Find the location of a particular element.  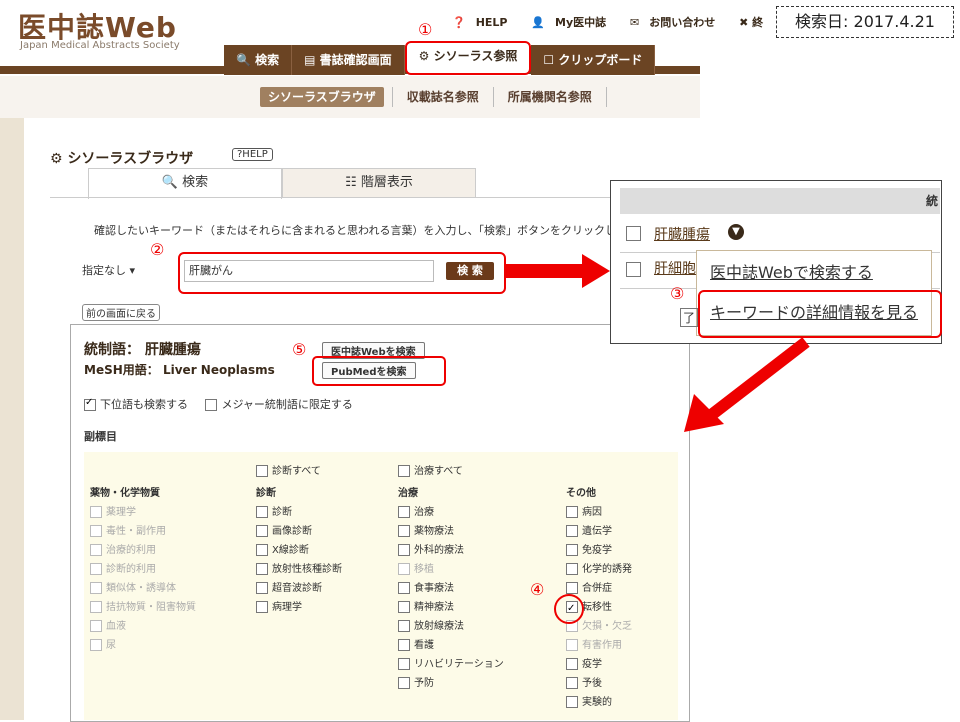

subheading-option: 超音波診断 is located at coordinates (299, 588).